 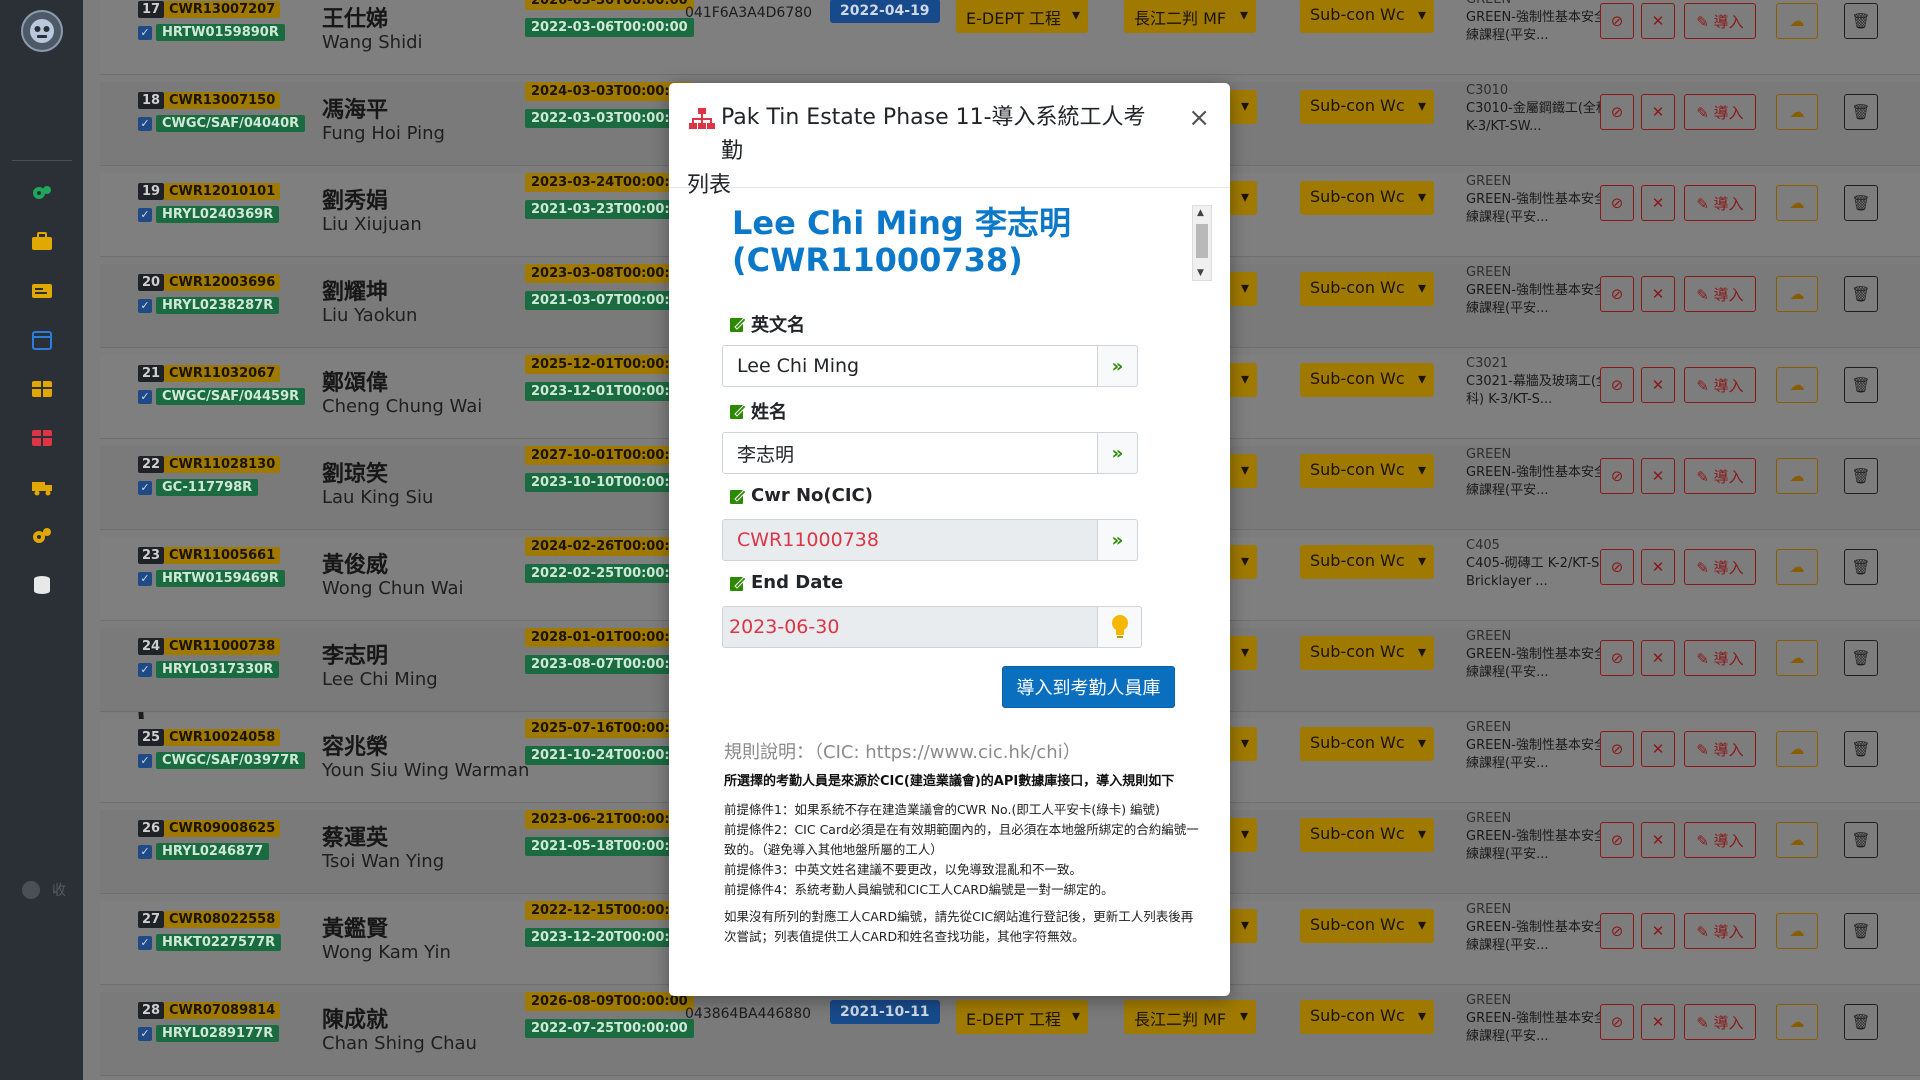 What do you see at coordinates (1118, 366) in the screenshot?
I see `copy-english-name-button: »` at bounding box center [1118, 366].